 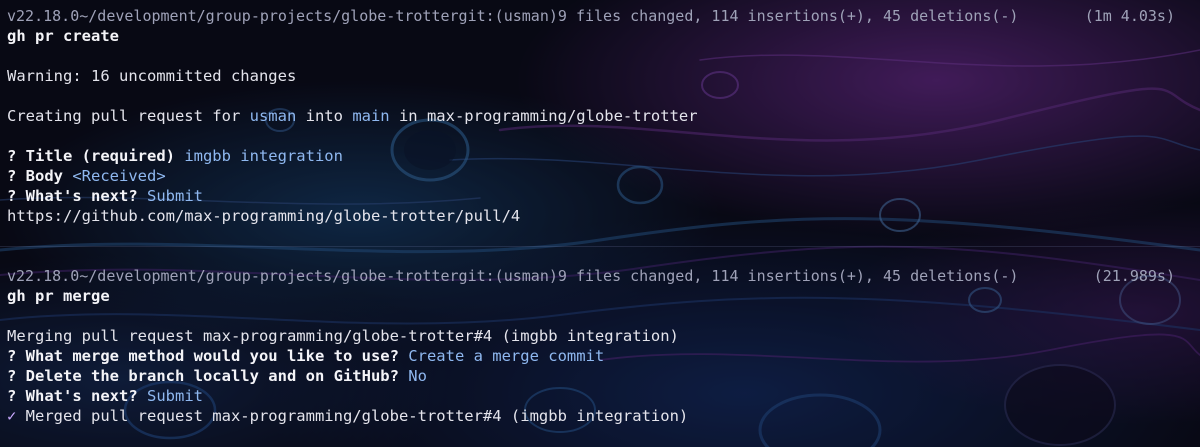 What do you see at coordinates (63, 36) in the screenshot?
I see `command-line: gh pr create` at bounding box center [63, 36].